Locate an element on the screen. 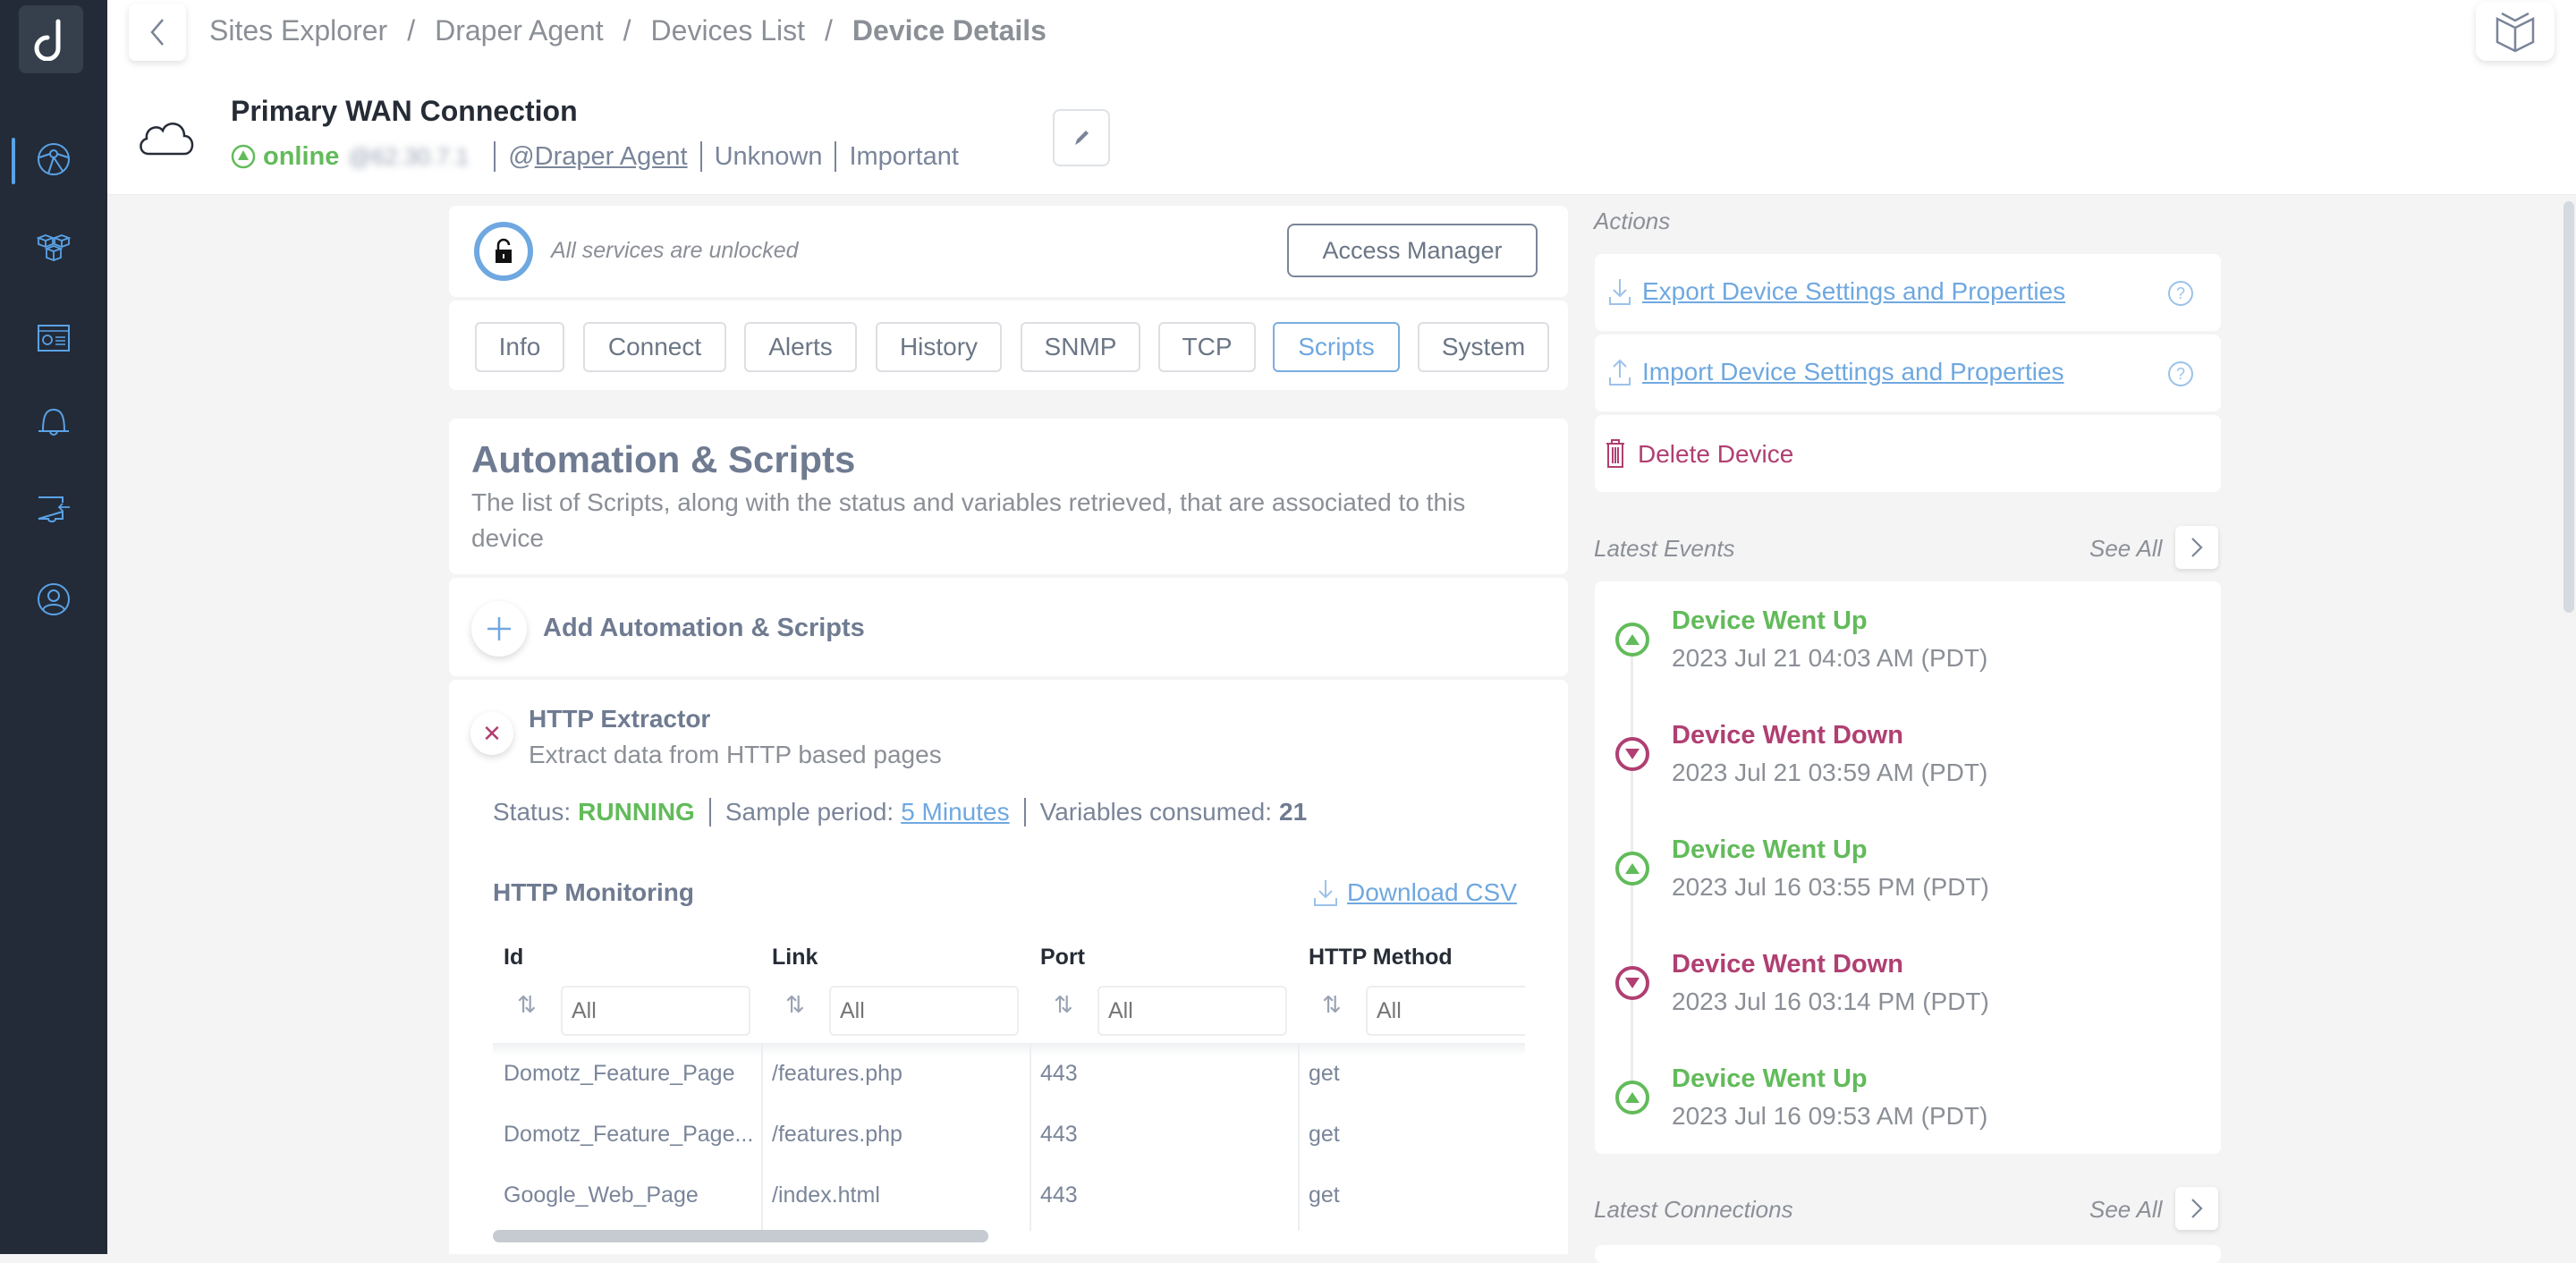 The height and width of the screenshot is (1263, 2576). section-title: Automation & Scripts is located at coordinates (663, 459).